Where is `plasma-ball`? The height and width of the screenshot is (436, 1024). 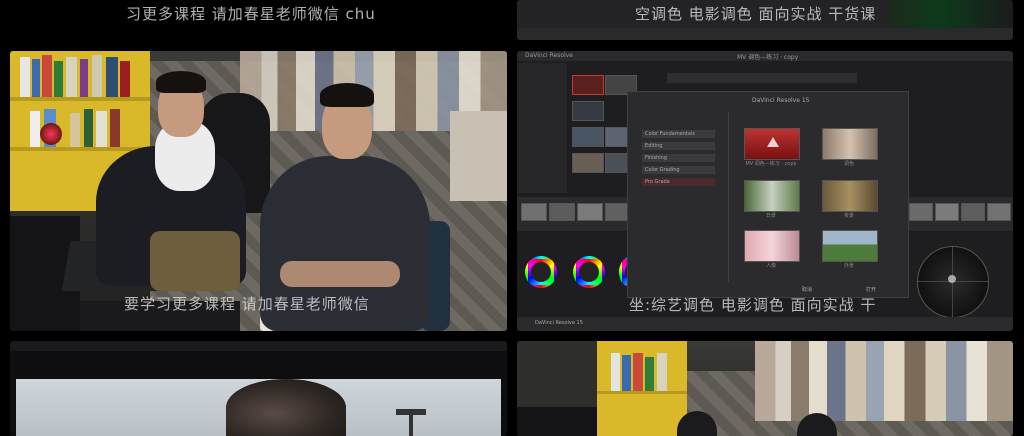
plasma-ball is located at coordinates (51, 134).